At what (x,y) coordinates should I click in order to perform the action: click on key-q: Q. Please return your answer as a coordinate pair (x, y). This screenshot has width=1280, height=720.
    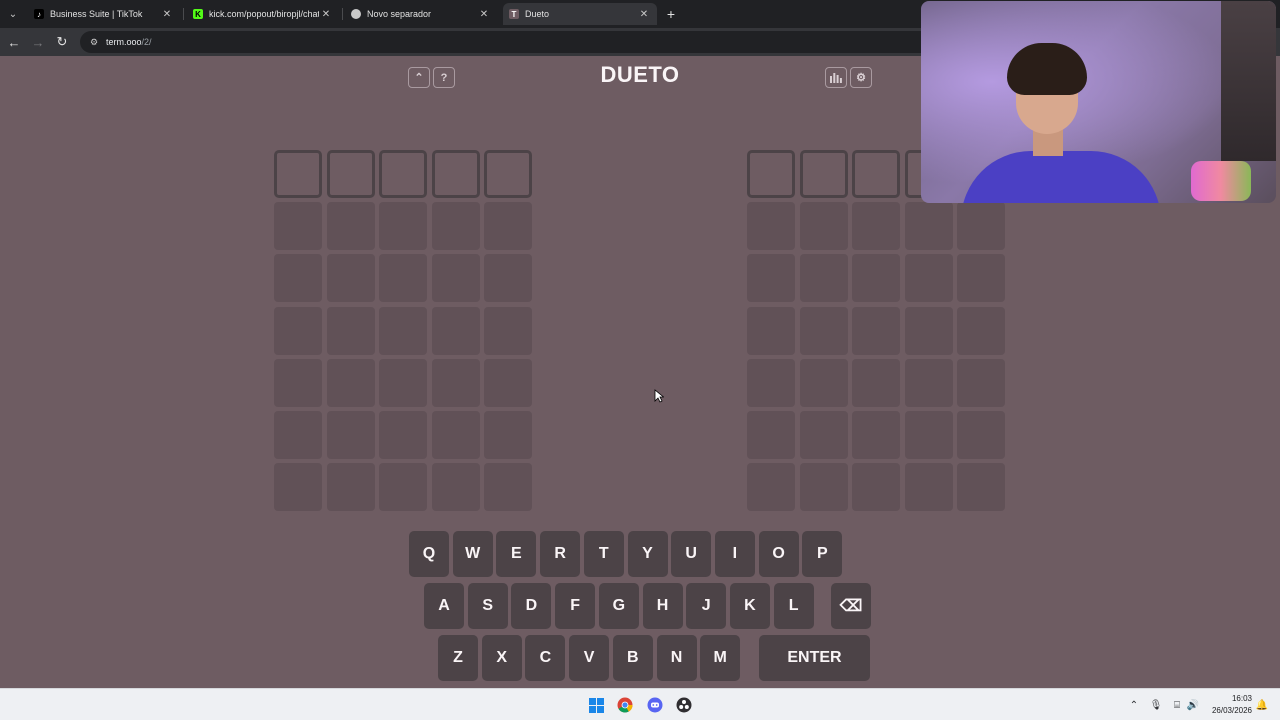
    Looking at the image, I should click on (429, 554).